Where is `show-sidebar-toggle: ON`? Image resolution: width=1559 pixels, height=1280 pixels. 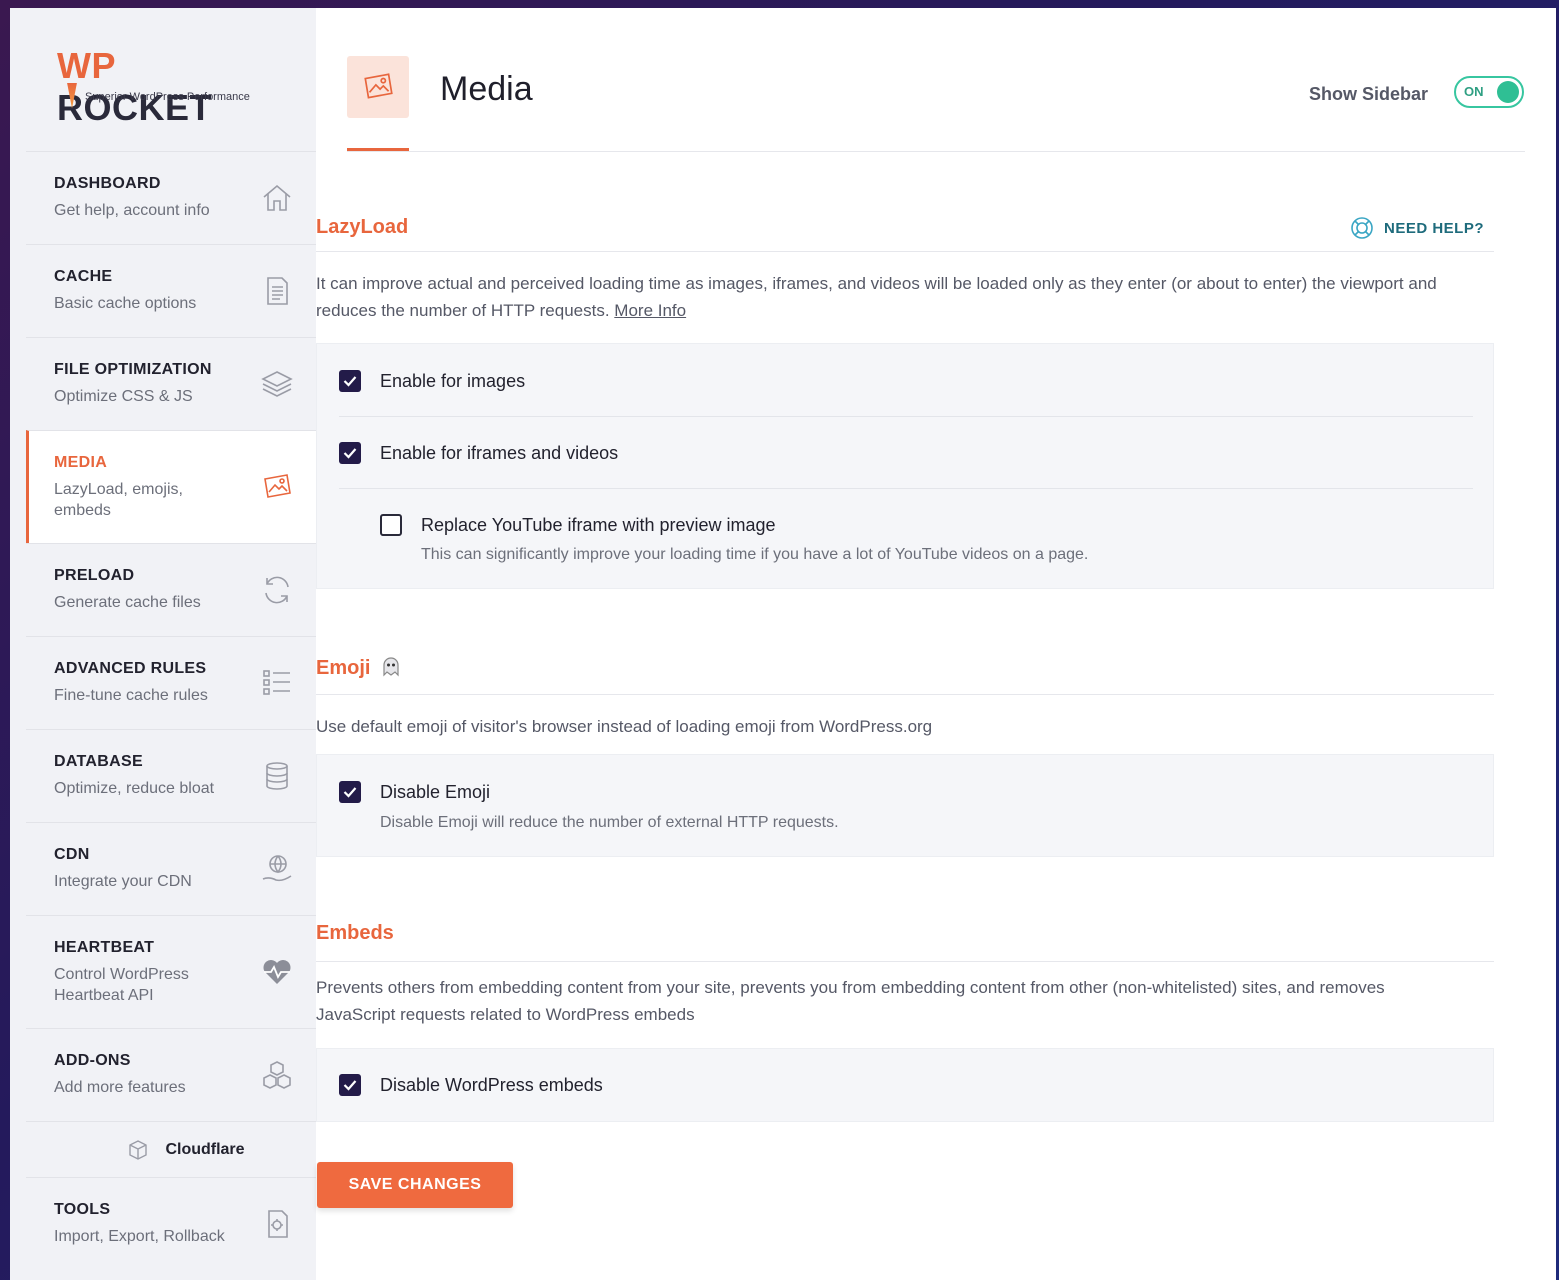 show-sidebar-toggle: ON is located at coordinates (1489, 92).